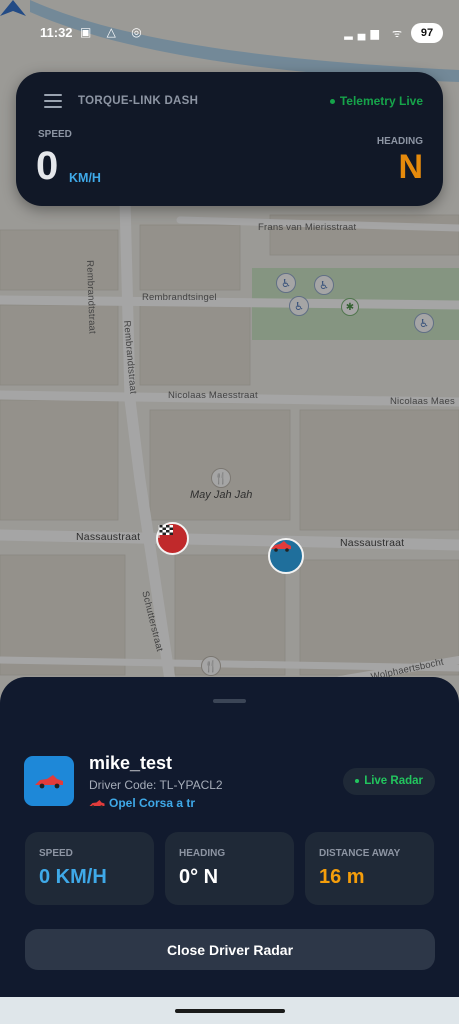  What do you see at coordinates (165, 531) in the screenshot?
I see `checkered-flag-icon` at bounding box center [165, 531].